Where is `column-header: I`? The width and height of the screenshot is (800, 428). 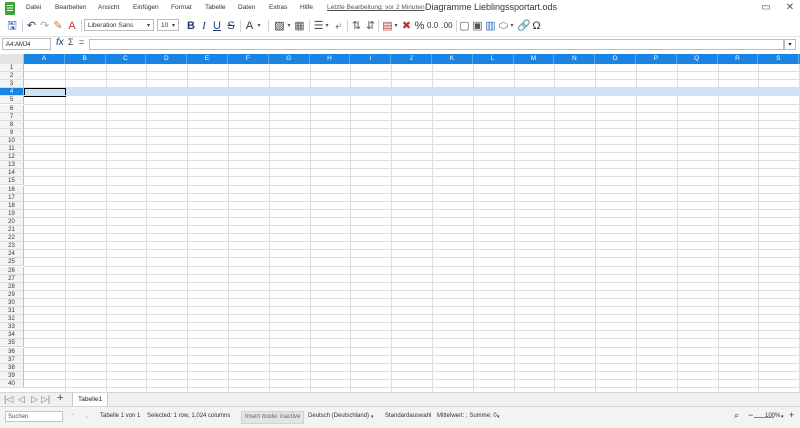 column-header: I is located at coordinates (371, 59).